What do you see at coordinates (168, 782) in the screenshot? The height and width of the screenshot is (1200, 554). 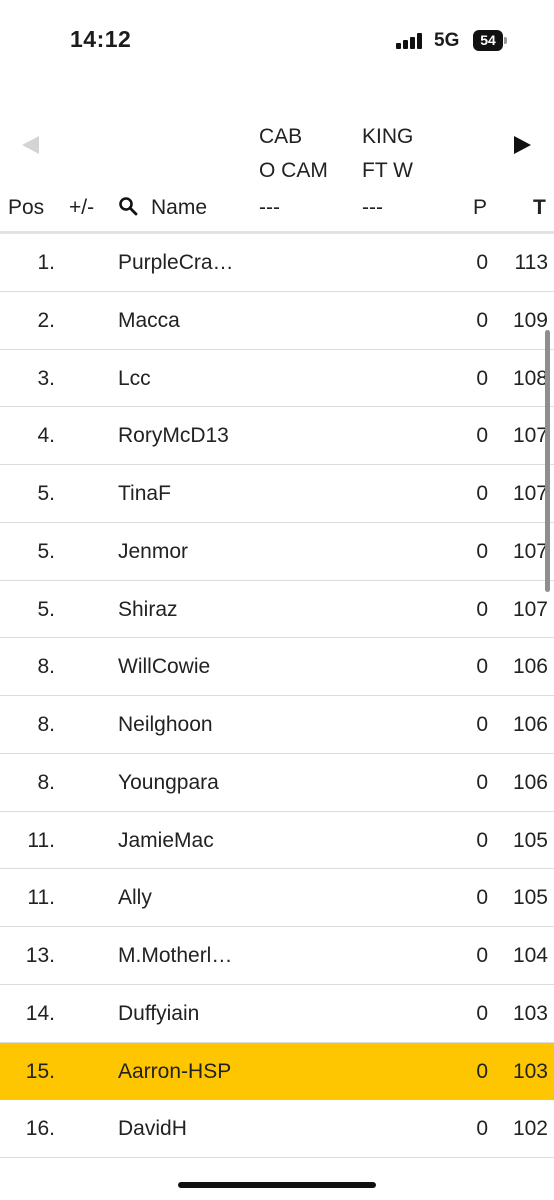 I see `player-name-cell: Youngpara` at bounding box center [168, 782].